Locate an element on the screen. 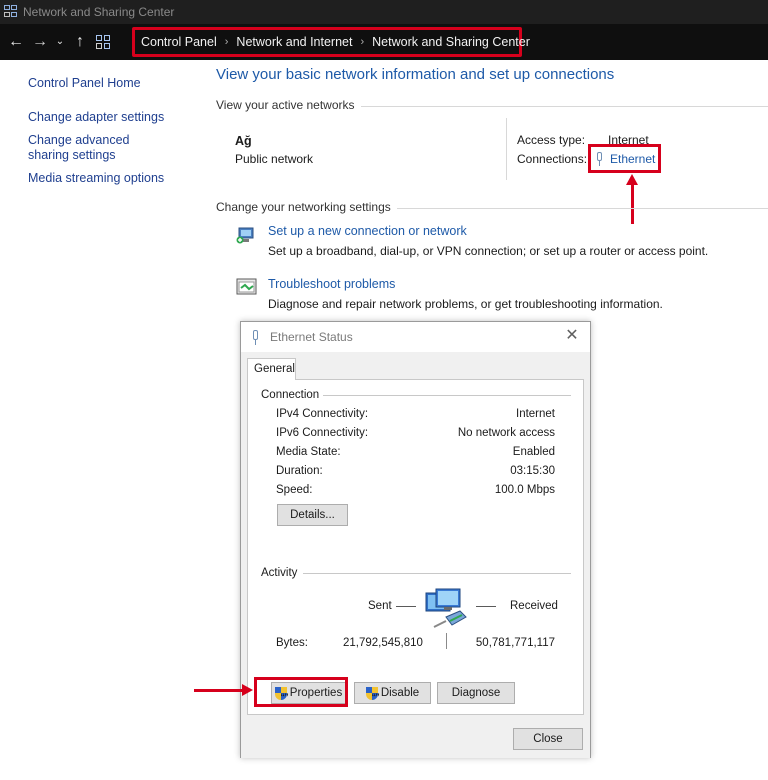  back-arrow-icon: ← is located at coordinates (16, 42).